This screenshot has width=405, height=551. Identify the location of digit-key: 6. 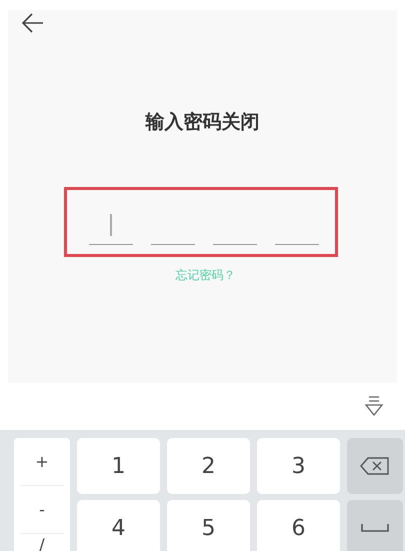
(298, 525).